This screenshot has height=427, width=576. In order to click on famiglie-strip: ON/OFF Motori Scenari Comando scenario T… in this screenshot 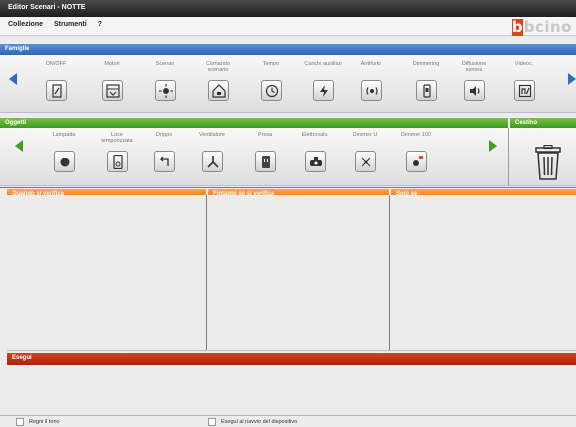, I will do `click(288, 84)`.